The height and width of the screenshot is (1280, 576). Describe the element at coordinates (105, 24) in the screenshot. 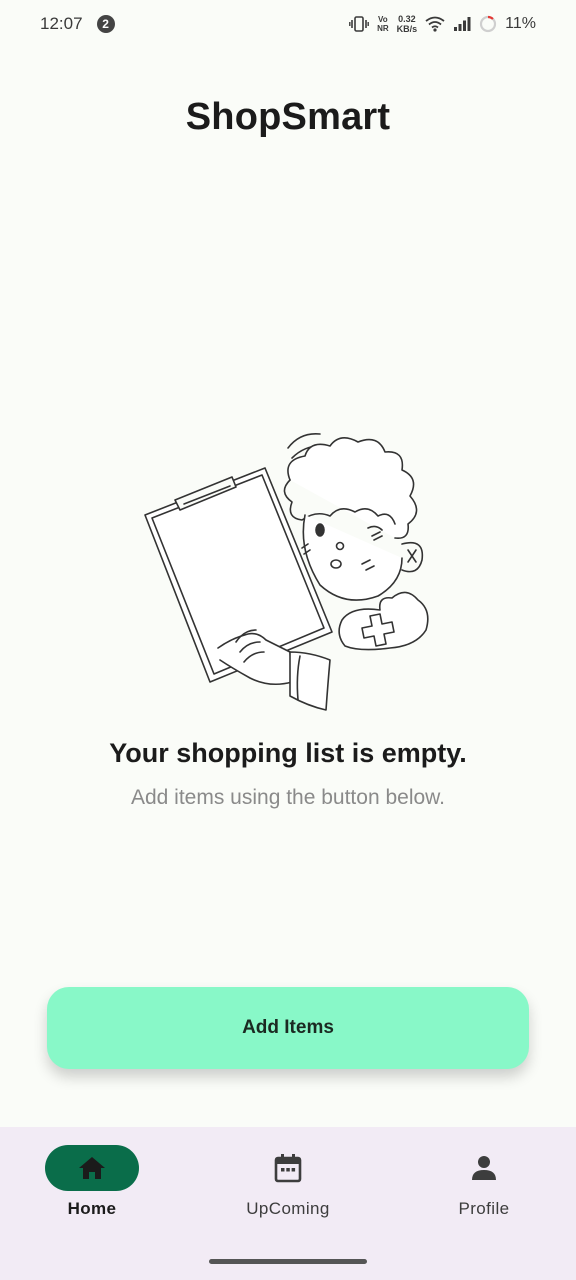

I see `notification-count-badge: 2` at that location.